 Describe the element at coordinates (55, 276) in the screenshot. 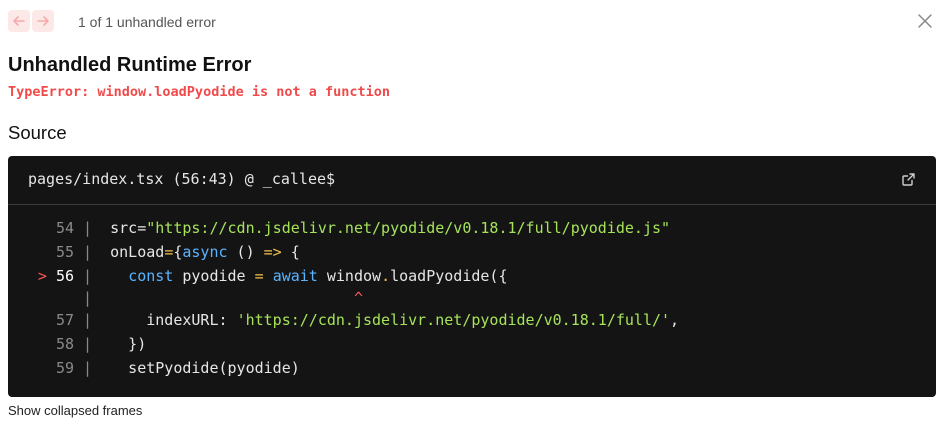

I see `line-number: > 56` at that location.